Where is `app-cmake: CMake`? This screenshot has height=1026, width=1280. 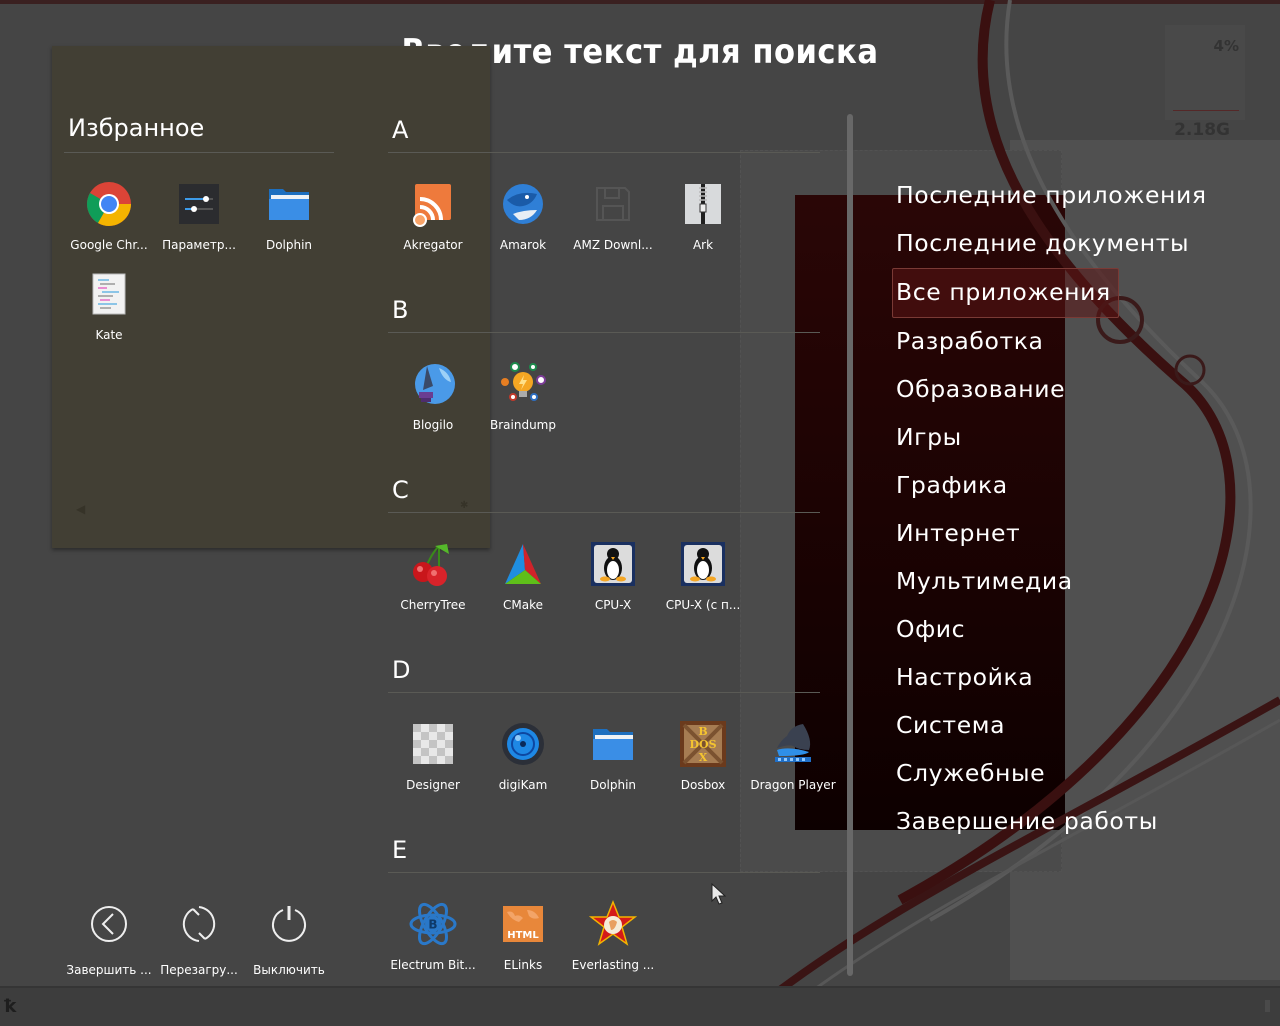
app-cmake: CMake is located at coordinates (523, 580).